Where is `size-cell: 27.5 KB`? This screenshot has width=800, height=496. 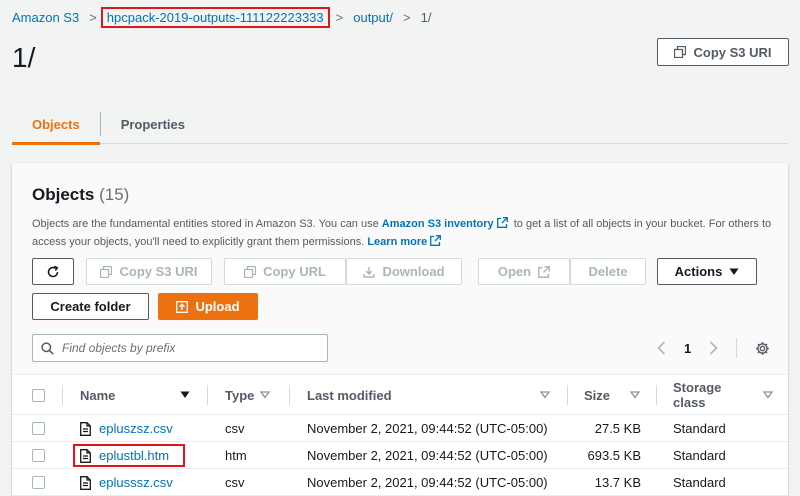
size-cell: 27.5 KB is located at coordinates (617, 428).